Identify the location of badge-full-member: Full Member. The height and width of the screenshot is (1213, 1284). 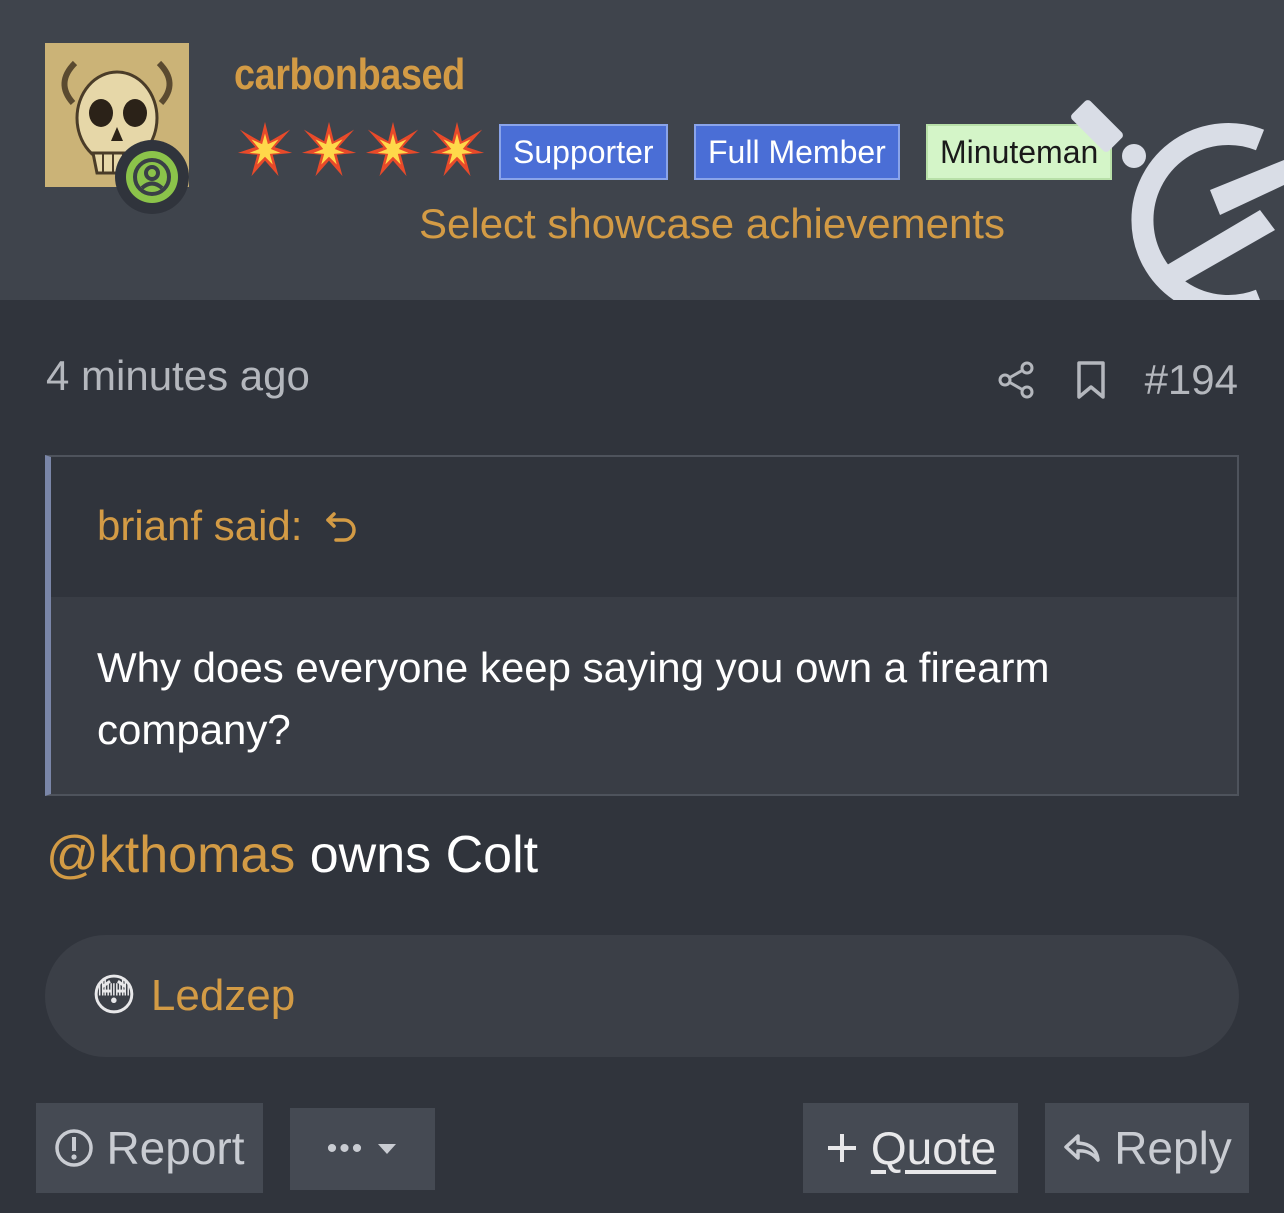
(797, 152).